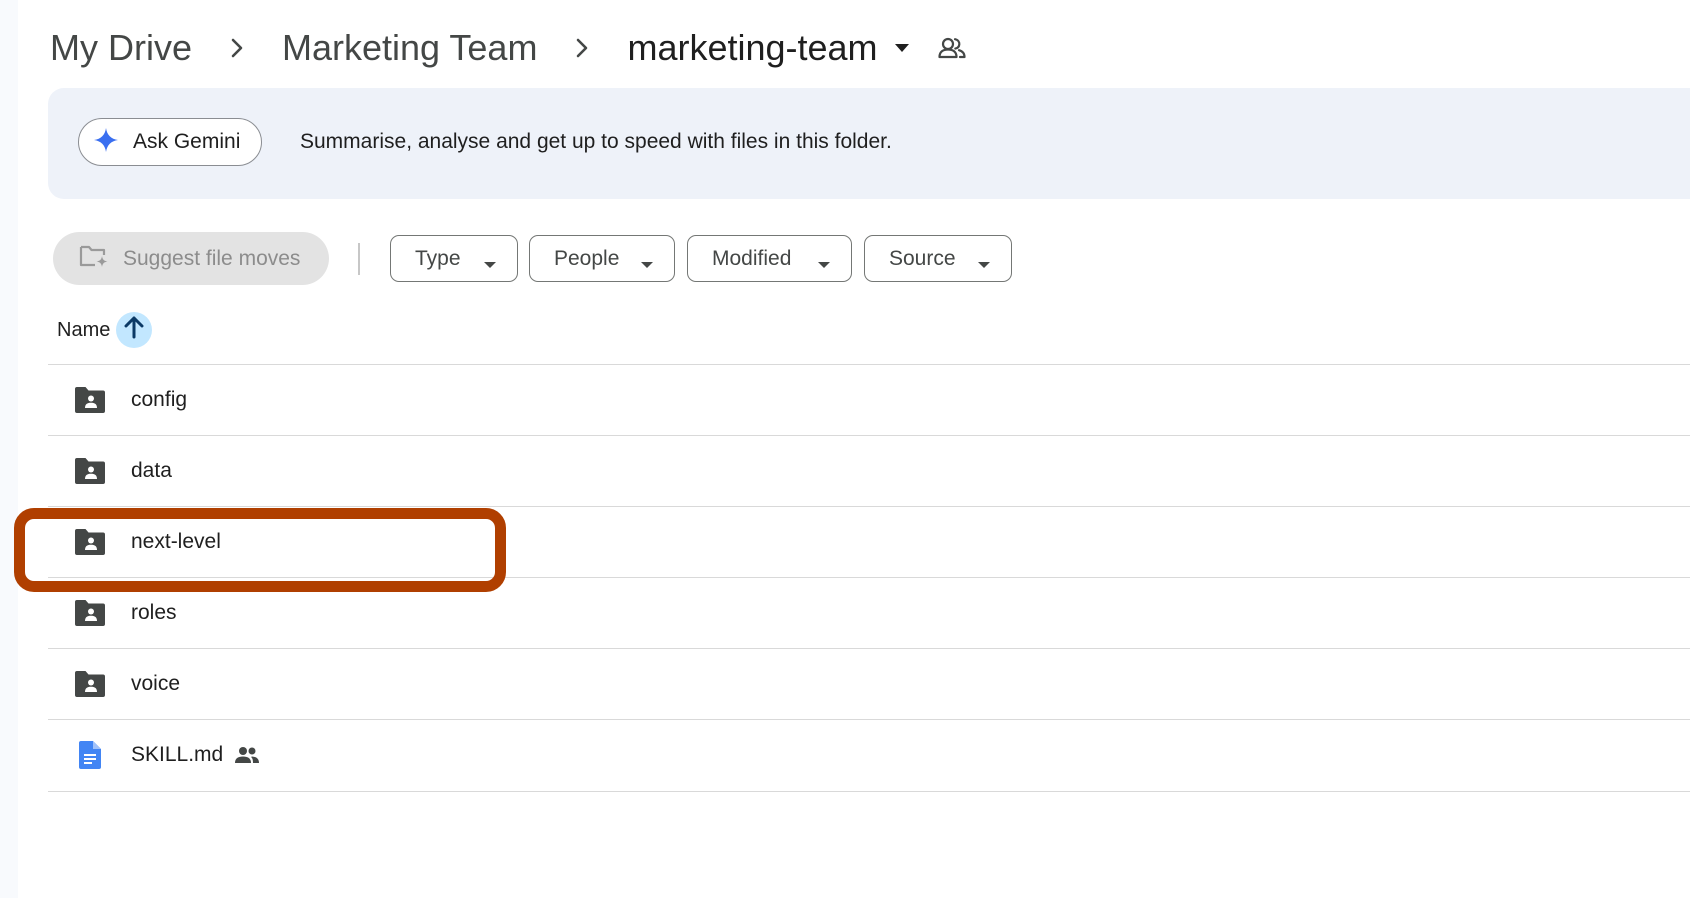 Image resolution: width=1690 pixels, height=898 pixels. What do you see at coordinates (752, 258) in the screenshot?
I see `filter-chip-label: Modified` at bounding box center [752, 258].